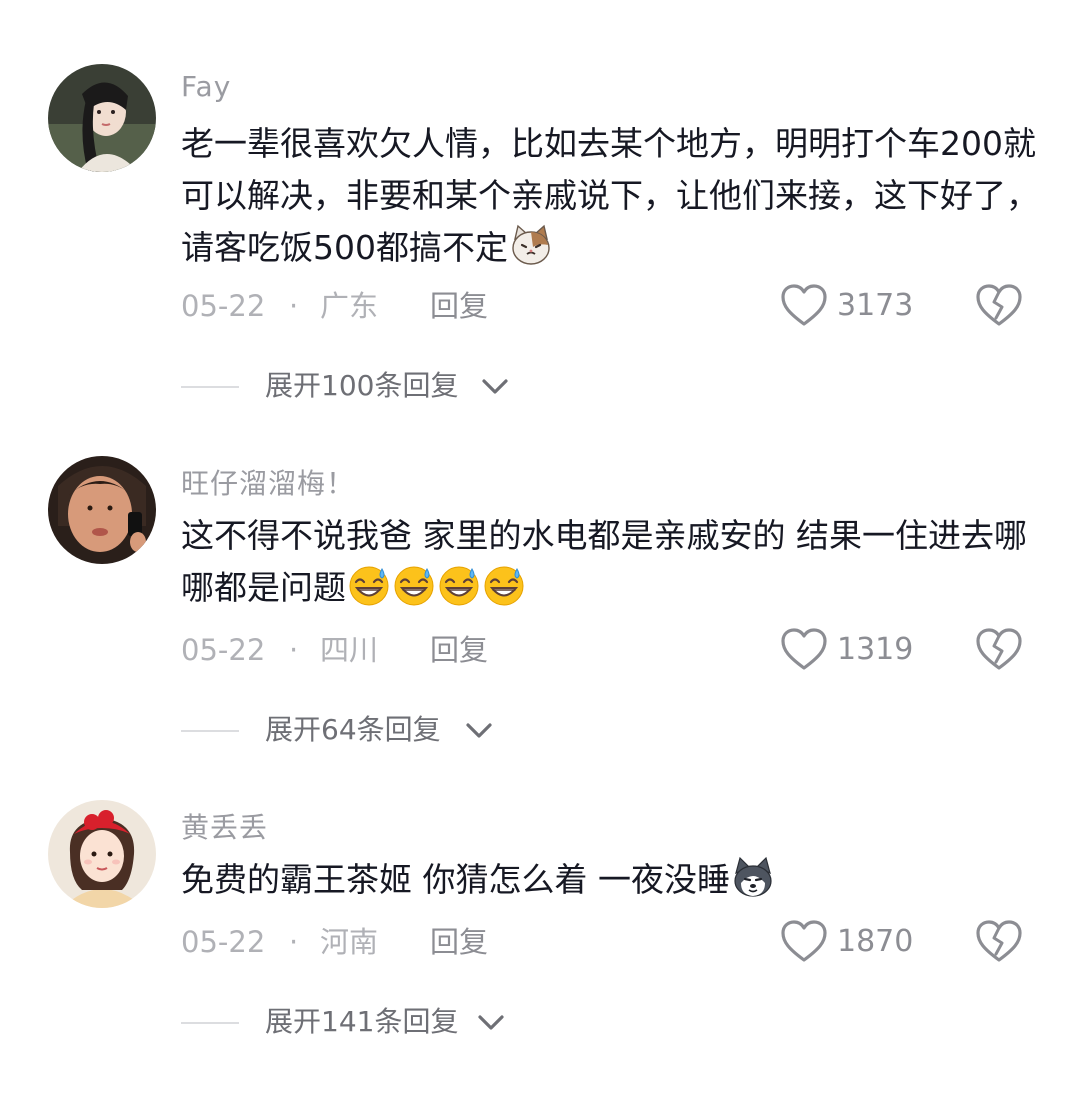 Image resolution: width=1080 pixels, height=1098 pixels. I want to click on man-selfie-avatar-icon, so click(102, 510).